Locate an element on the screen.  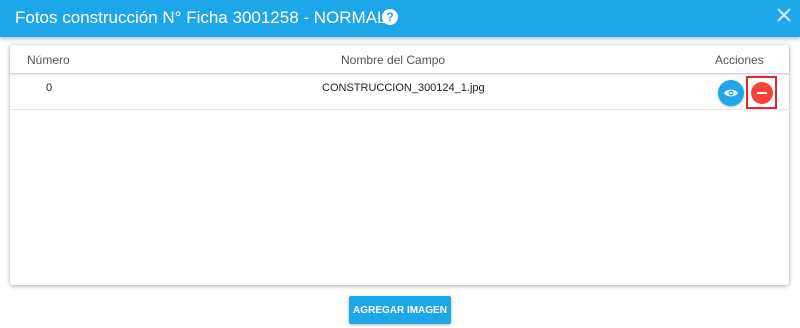
delete-button-highlight is located at coordinates (761, 92).